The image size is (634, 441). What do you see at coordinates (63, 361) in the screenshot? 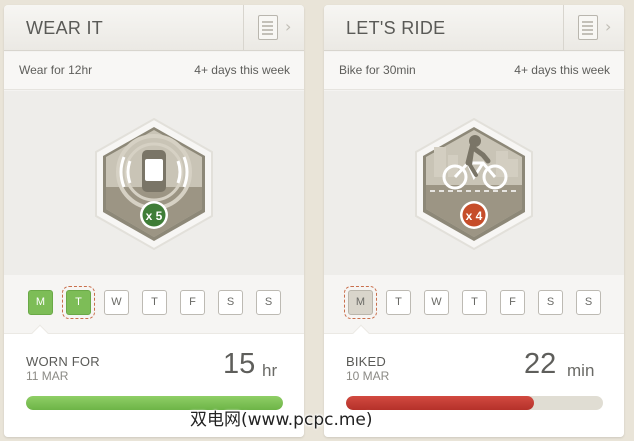
I see `stat-label: WORN FOR` at bounding box center [63, 361].